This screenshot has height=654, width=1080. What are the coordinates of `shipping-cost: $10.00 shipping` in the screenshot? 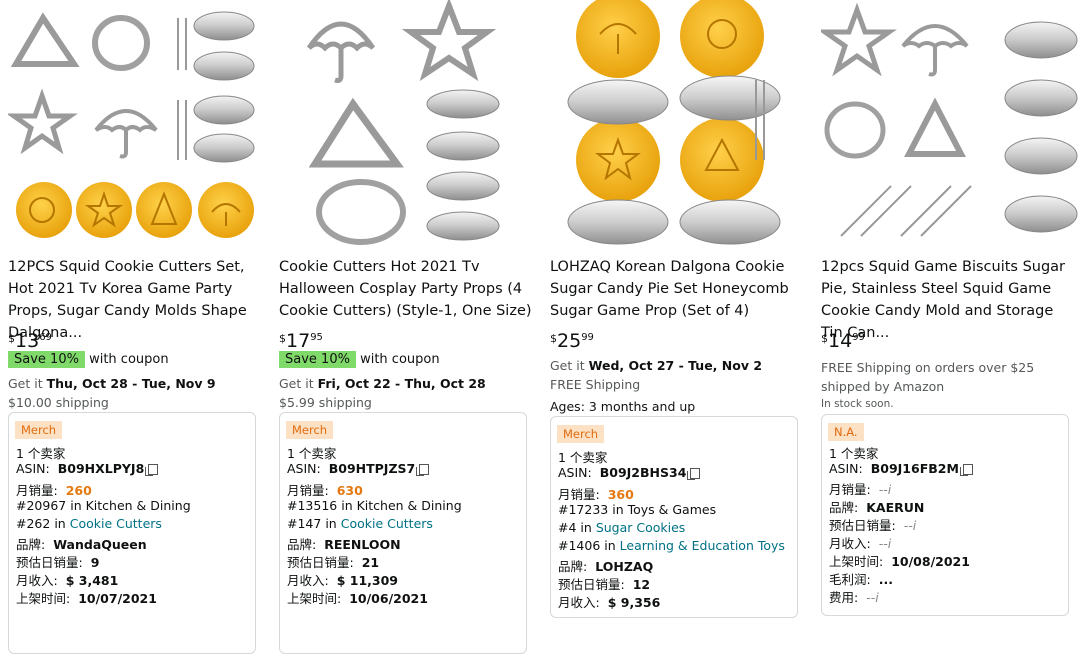 It's located at (58, 402).